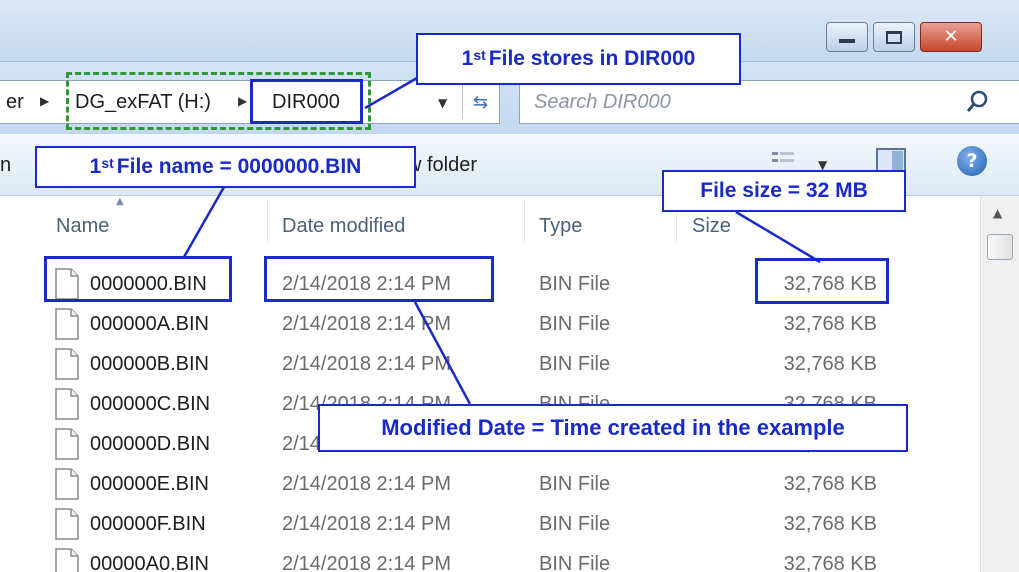 Image resolution: width=1019 pixels, height=572 pixels. I want to click on file-name: 000000C.BIN, so click(150, 404).